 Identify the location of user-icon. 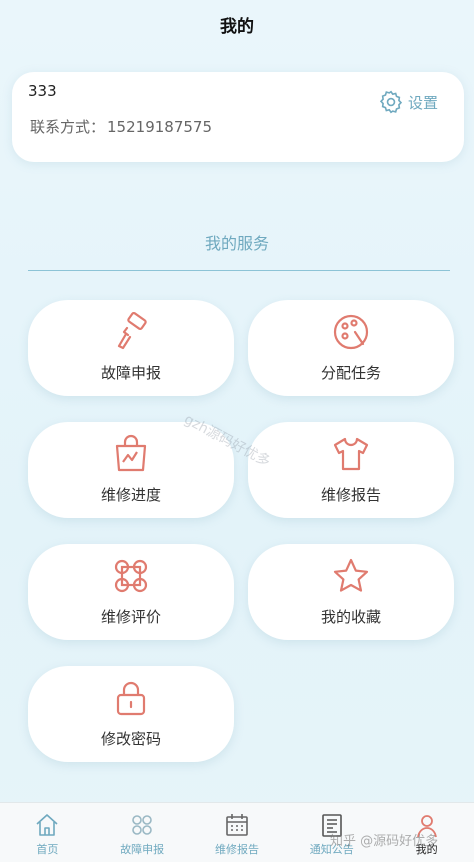
(426, 826).